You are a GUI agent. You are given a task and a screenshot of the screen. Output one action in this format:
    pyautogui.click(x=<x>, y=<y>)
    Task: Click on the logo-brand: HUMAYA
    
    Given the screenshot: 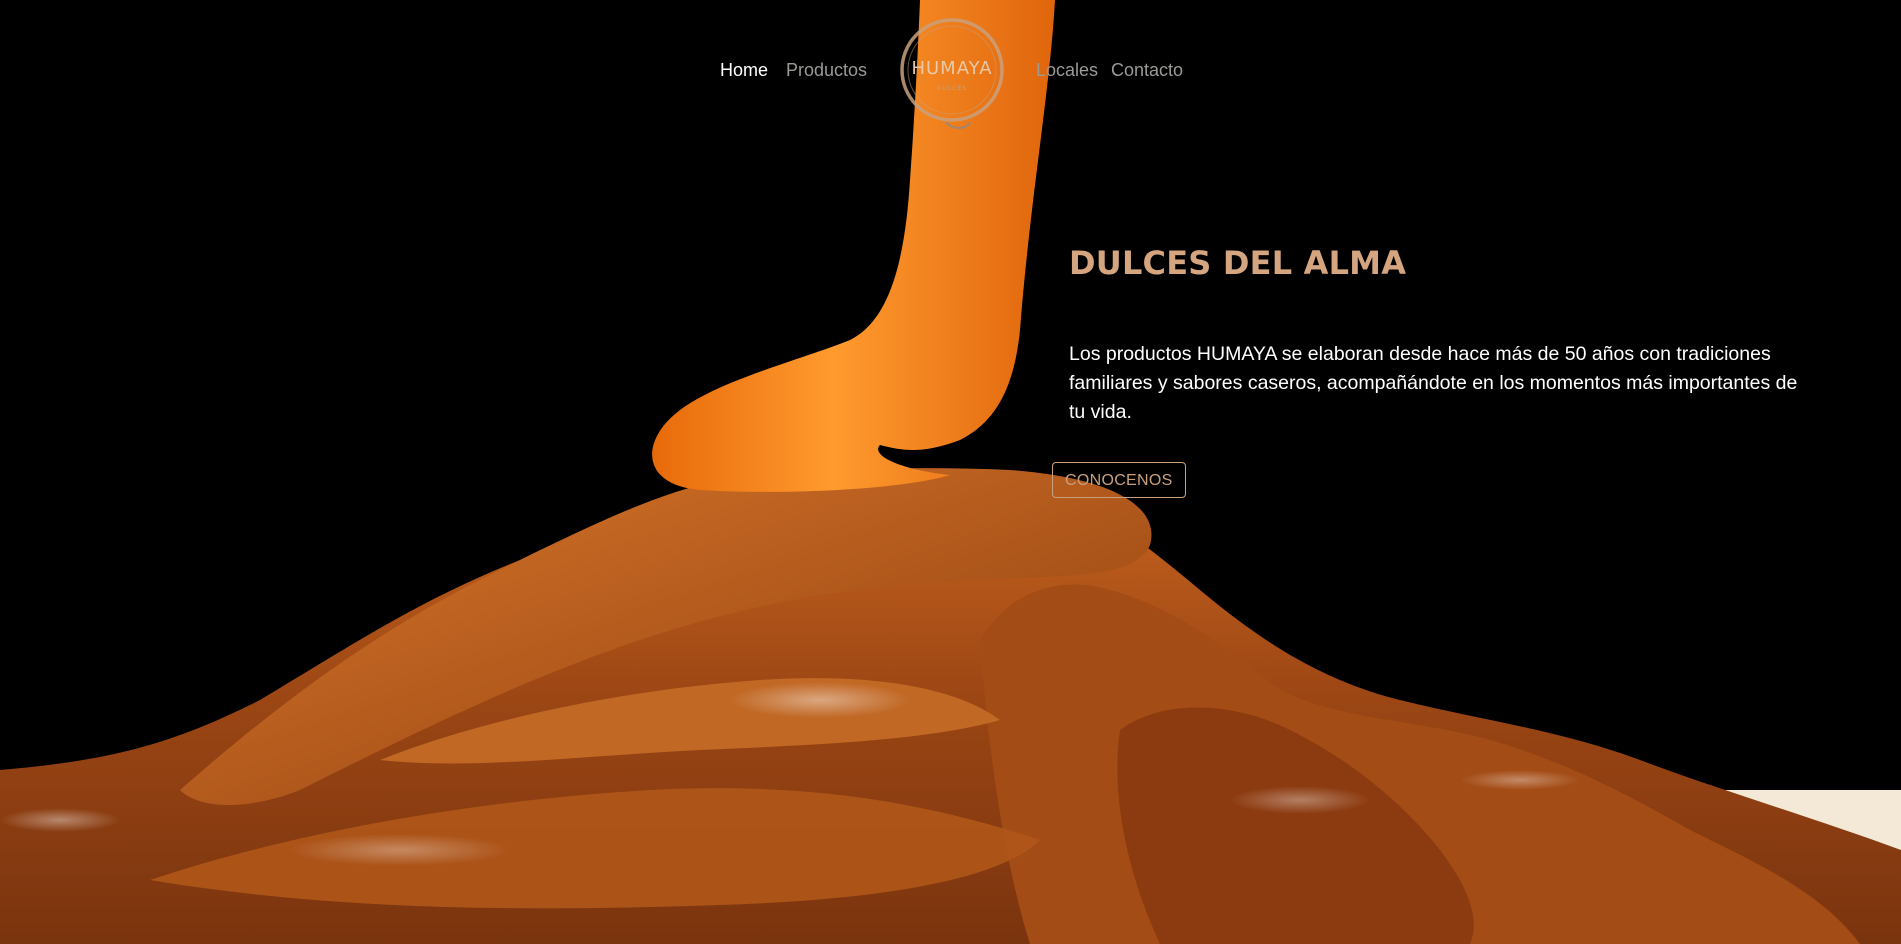 What is the action you would take?
    pyautogui.click(x=951, y=68)
    